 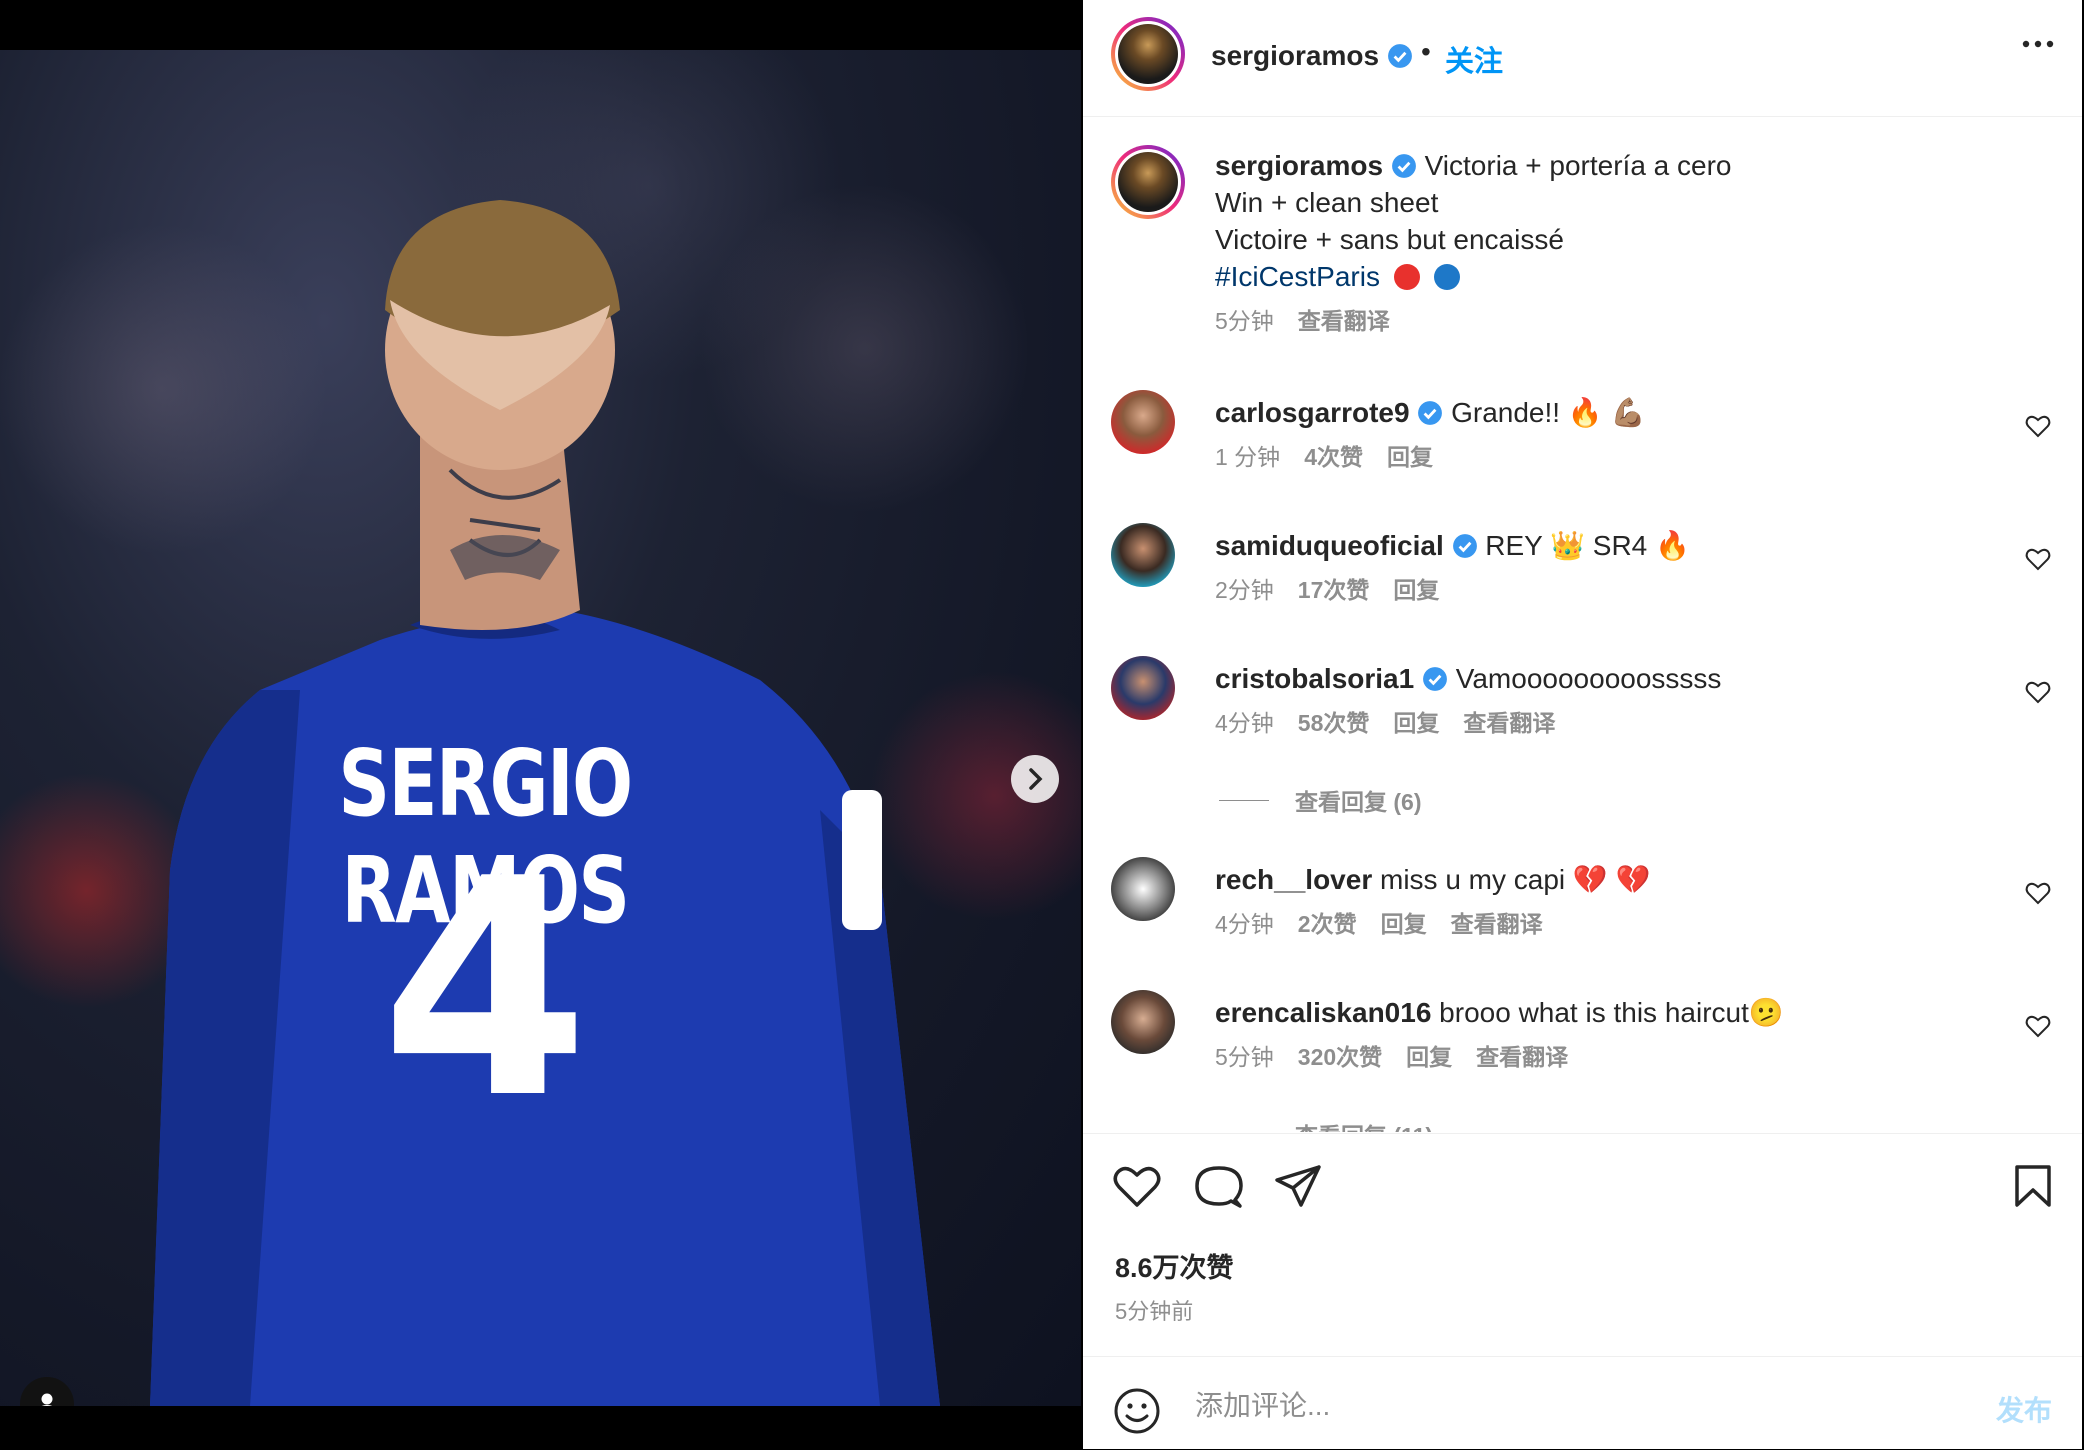 I want to click on caption-line: Victoire + sans but encaissé, so click(x=1389, y=239).